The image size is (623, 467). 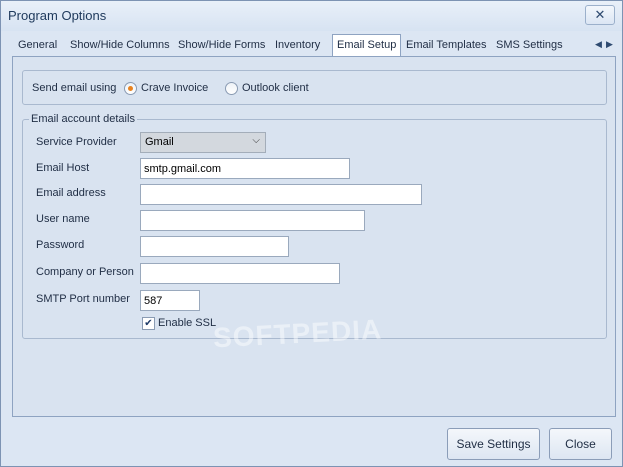 I want to click on radio-crave-invoice-label: Crave Invoice, so click(x=174, y=88).